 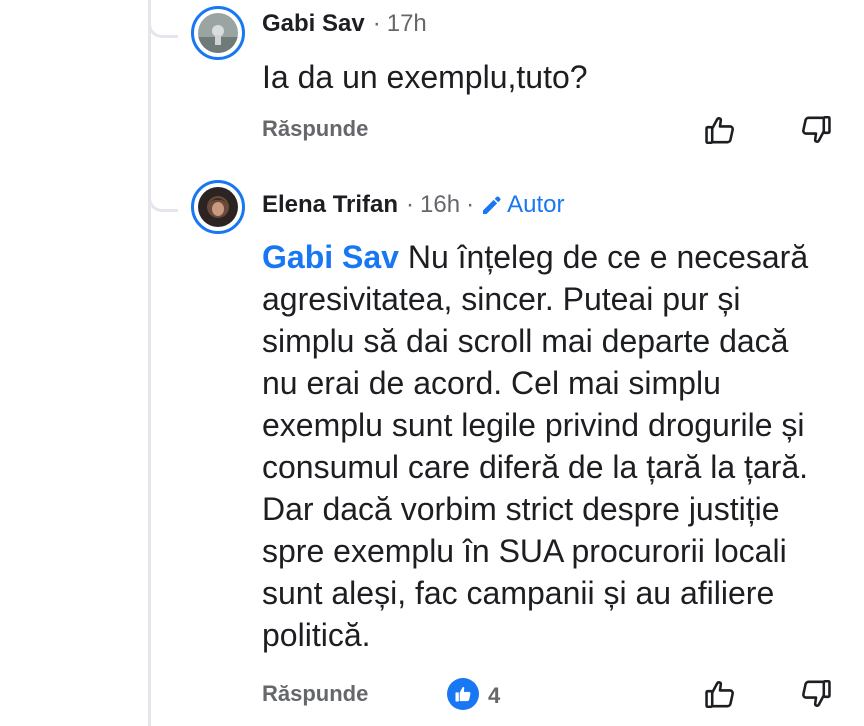 I want to click on comment-line-text: Nu înțeleg de ce e necesară, so click(x=603, y=257).